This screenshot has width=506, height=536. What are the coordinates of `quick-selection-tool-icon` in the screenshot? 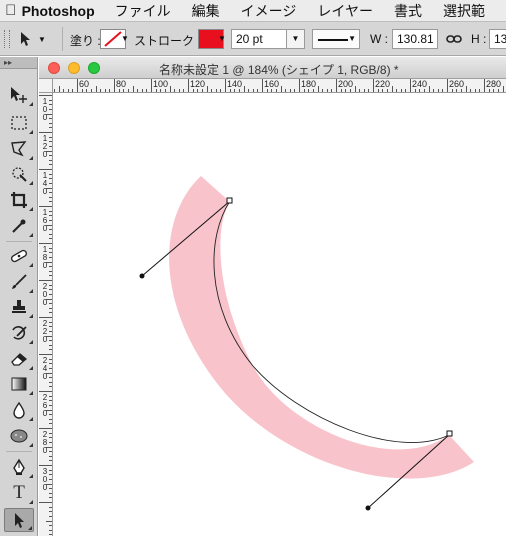 It's located at (19, 174).